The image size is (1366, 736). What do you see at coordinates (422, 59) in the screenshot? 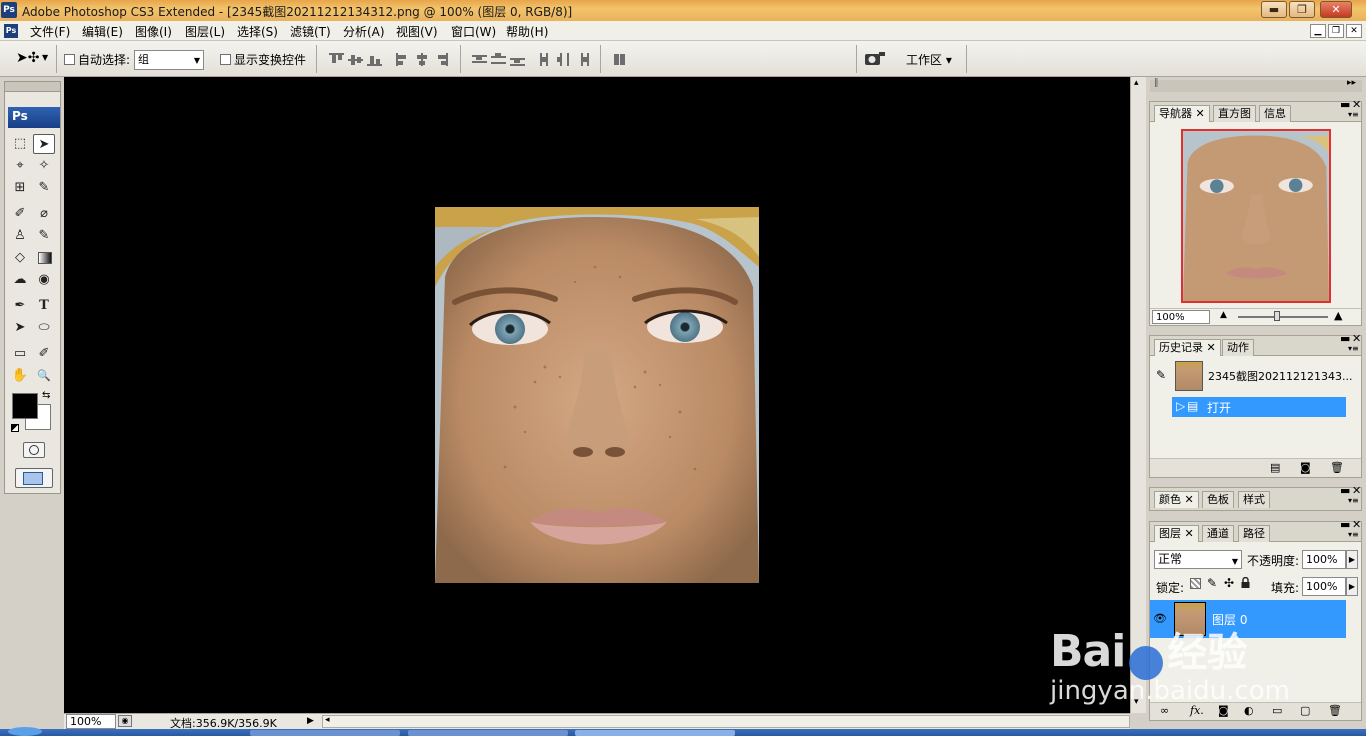
I see `align-hcenter-icon` at bounding box center [422, 59].